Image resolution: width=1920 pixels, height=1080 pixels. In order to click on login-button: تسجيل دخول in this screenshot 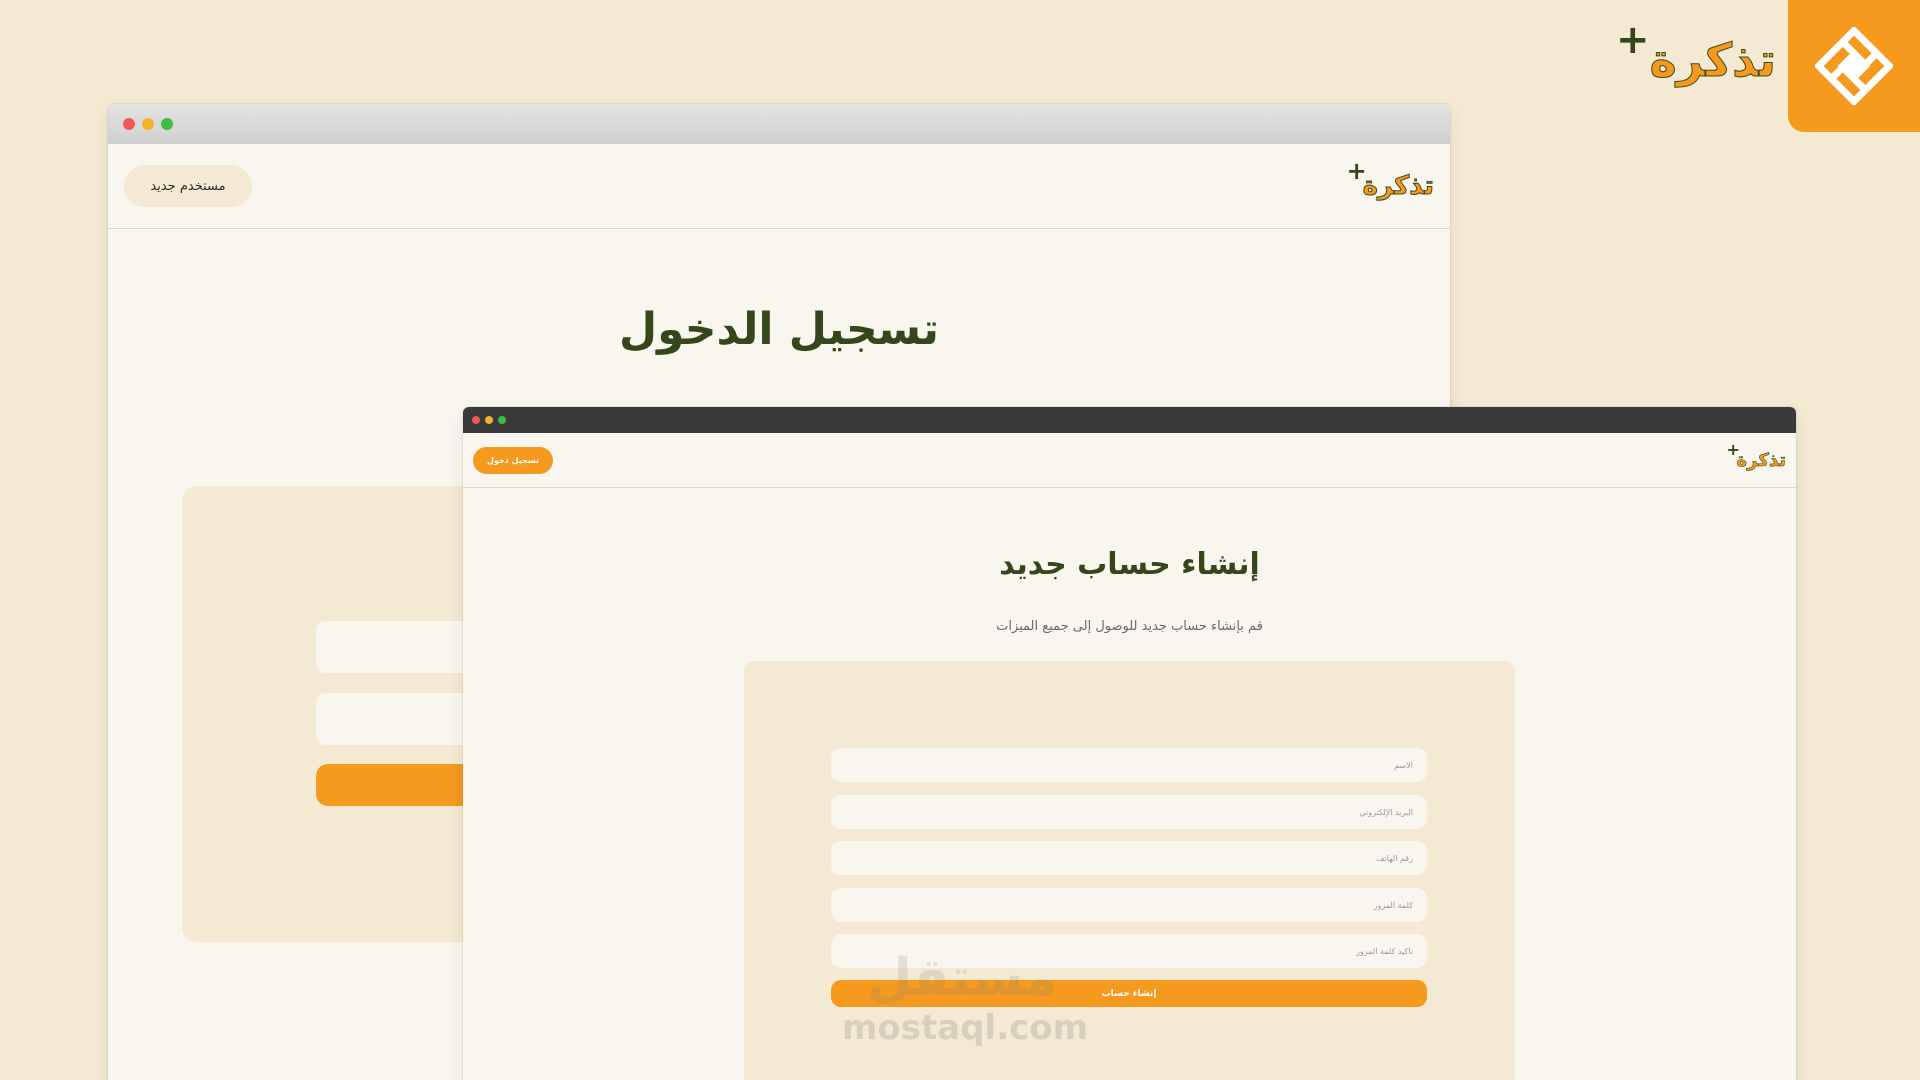, I will do `click(513, 460)`.